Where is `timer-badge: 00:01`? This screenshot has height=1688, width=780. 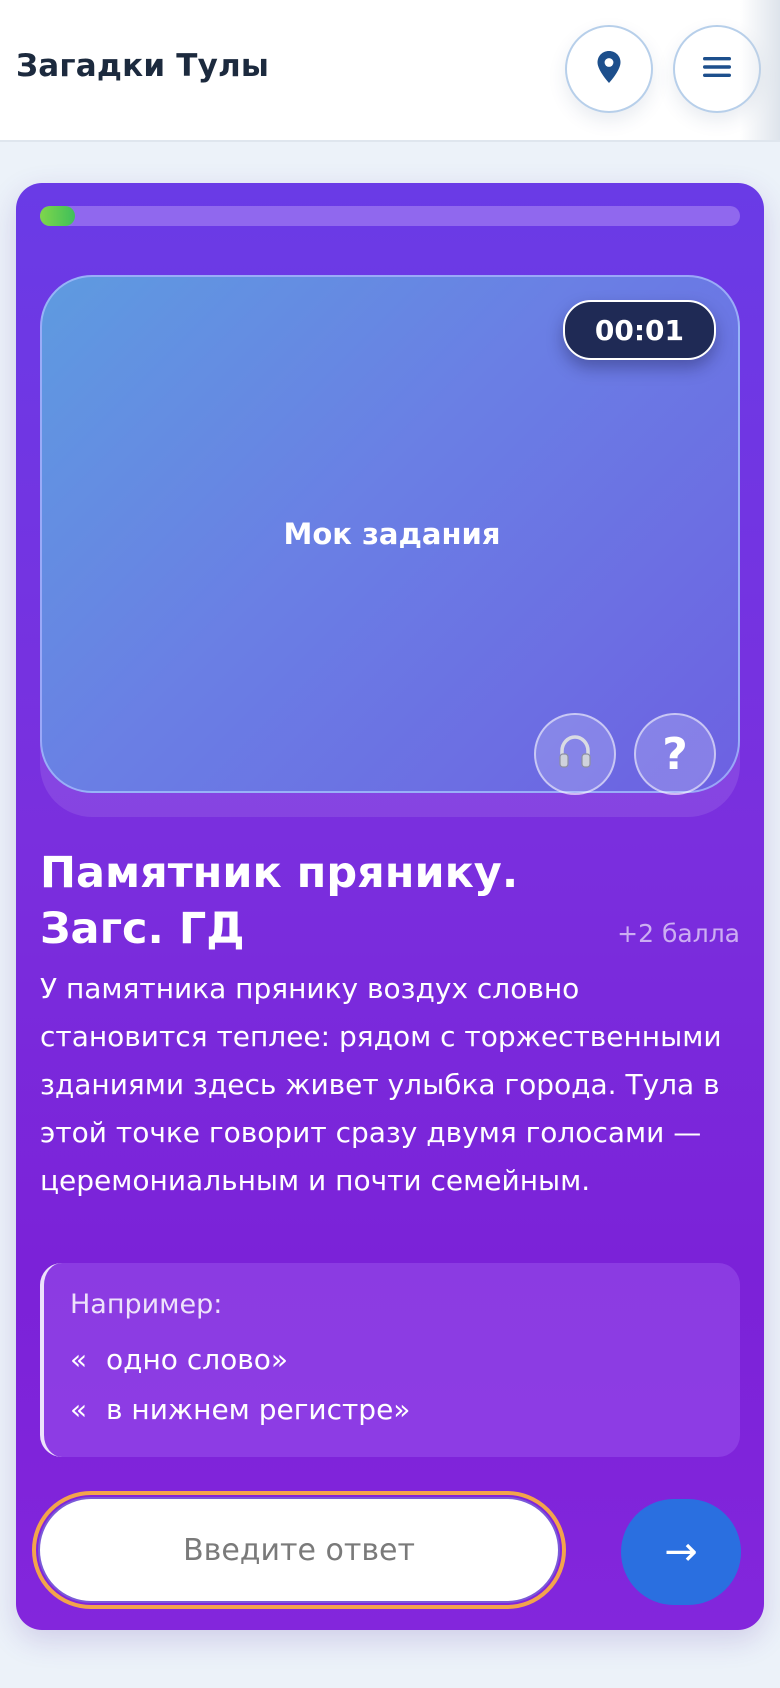
timer-badge: 00:01 is located at coordinates (639, 330).